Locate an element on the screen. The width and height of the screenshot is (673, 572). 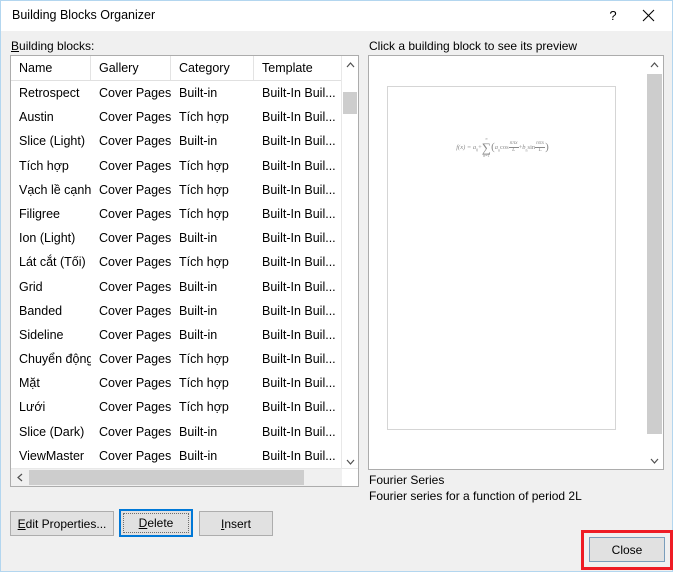
list-horizontal-scrollbar is located at coordinates (184, 477).